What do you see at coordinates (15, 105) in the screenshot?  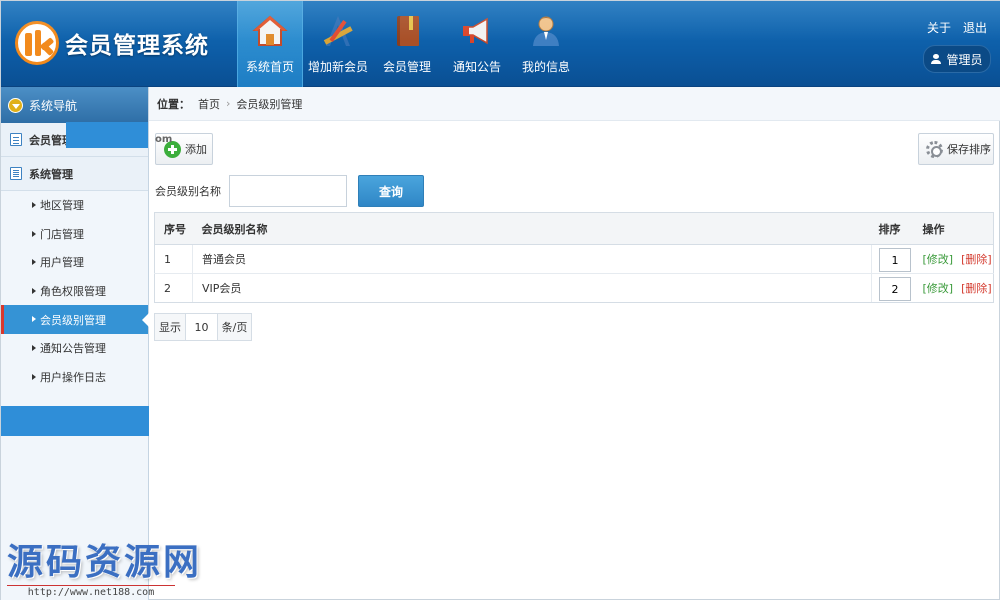 I see `collapse-arrow-icon` at bounding box center [15, 105].